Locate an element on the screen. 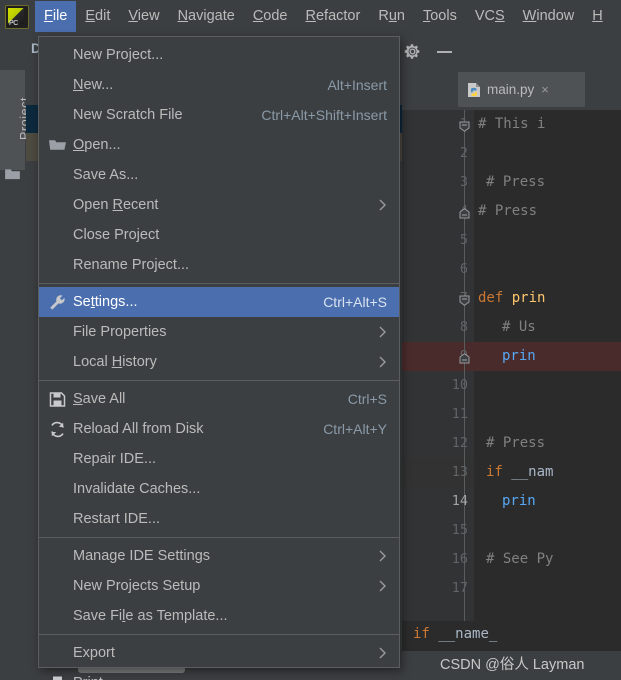 The image size is (621, 680). line-number: 17 is located at coordinates (459, 588).